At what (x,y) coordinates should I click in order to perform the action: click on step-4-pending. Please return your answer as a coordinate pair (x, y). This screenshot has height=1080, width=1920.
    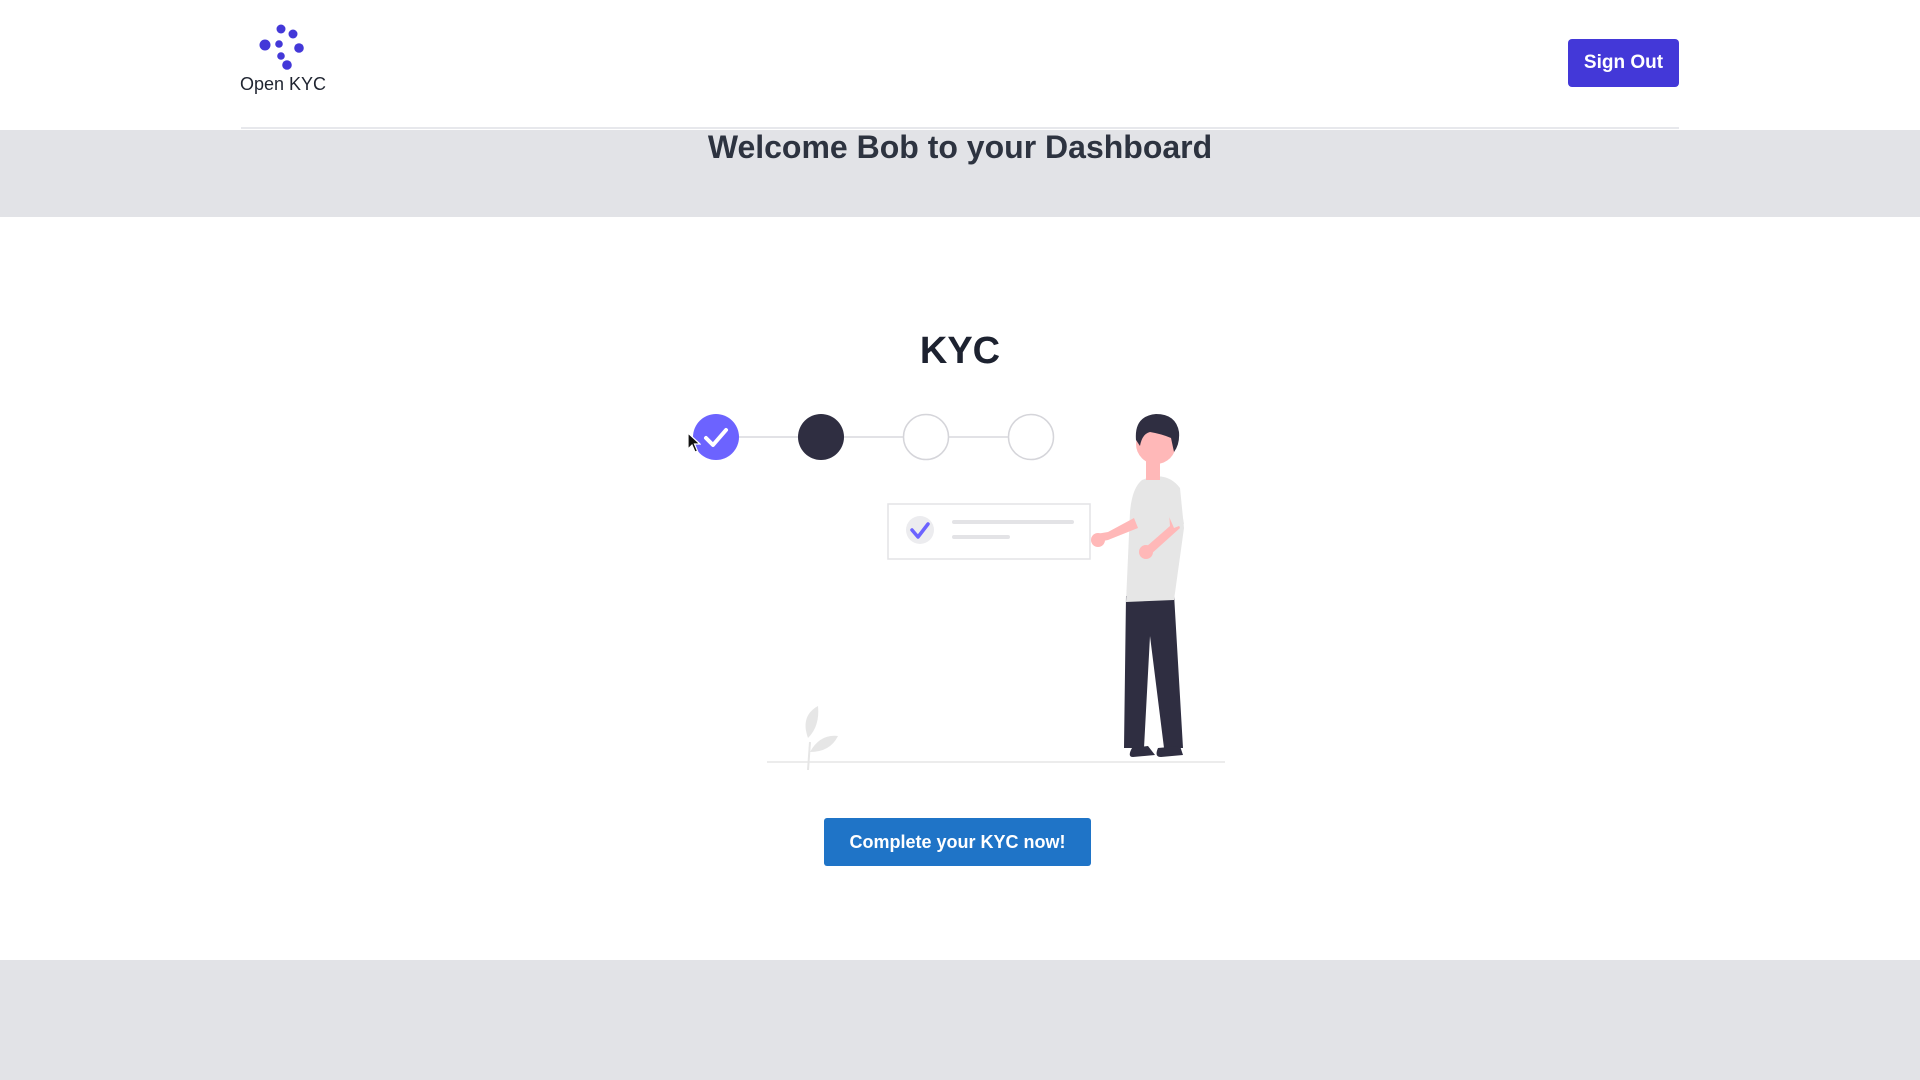
    Looking at the image, I should click on (1031, 437).